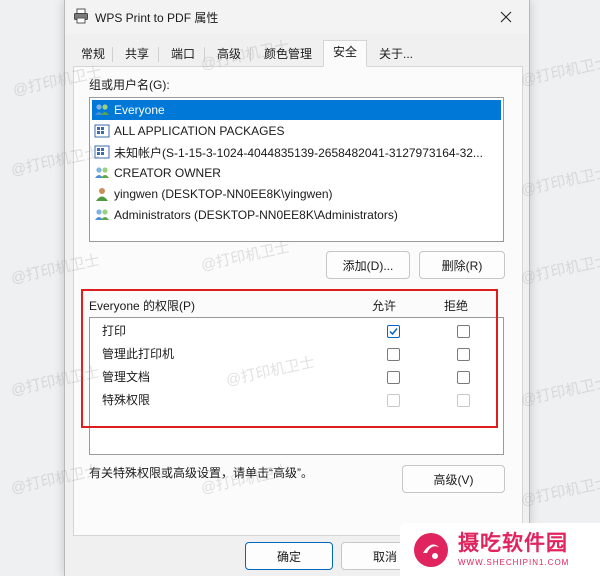 The image size is (600, 576). Describe the element at coordinates (463, 400) in the screenshot. I see `special-deny-checkbox` at that location.